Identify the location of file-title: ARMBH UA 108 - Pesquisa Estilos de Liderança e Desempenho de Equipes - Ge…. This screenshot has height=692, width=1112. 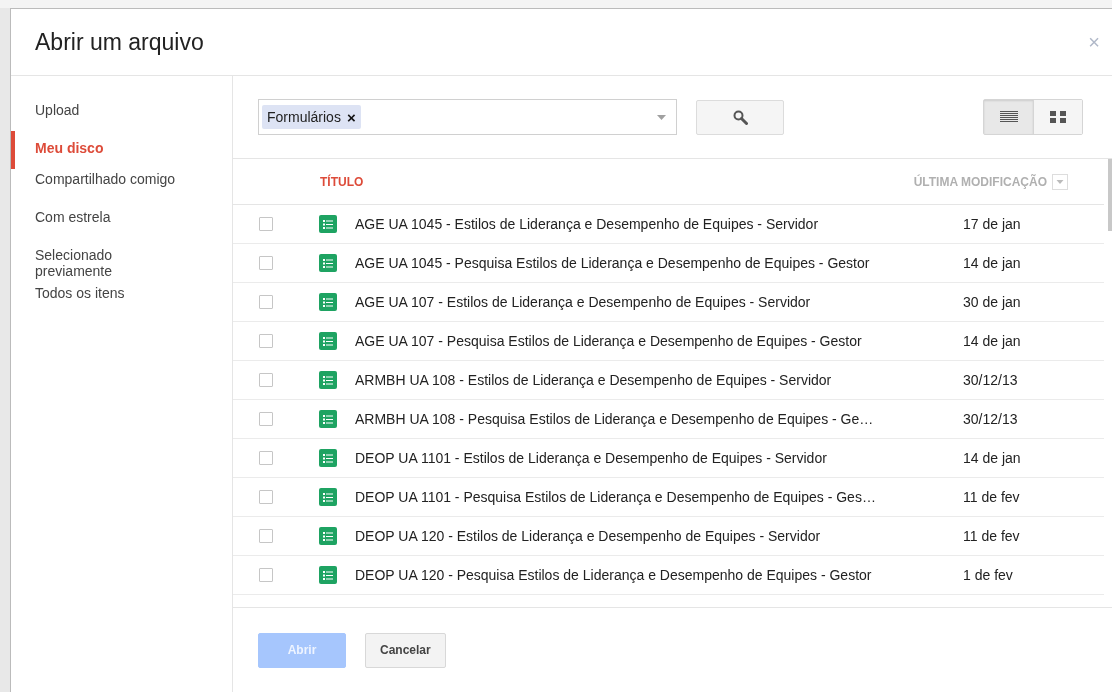
(655, 419).